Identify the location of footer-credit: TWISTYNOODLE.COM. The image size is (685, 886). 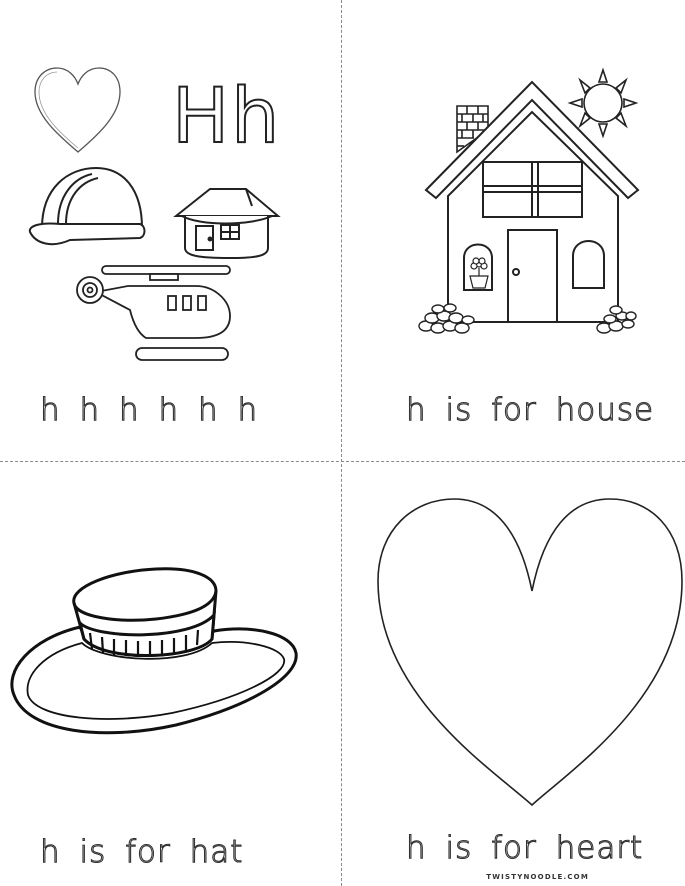
(537, 877).